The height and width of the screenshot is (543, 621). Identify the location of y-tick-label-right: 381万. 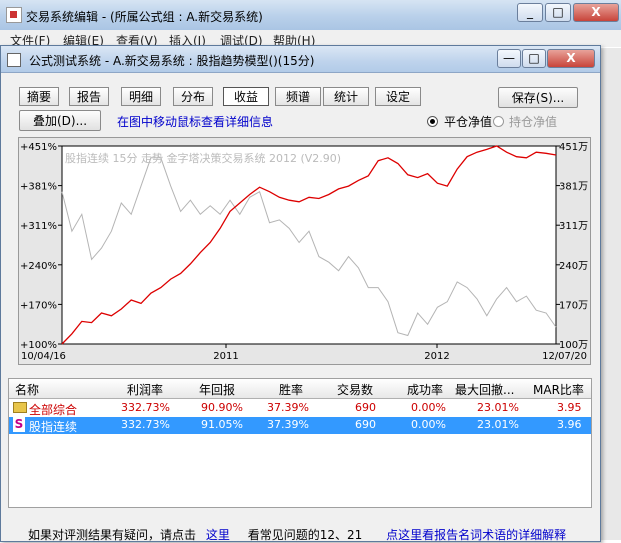
(573, 187).